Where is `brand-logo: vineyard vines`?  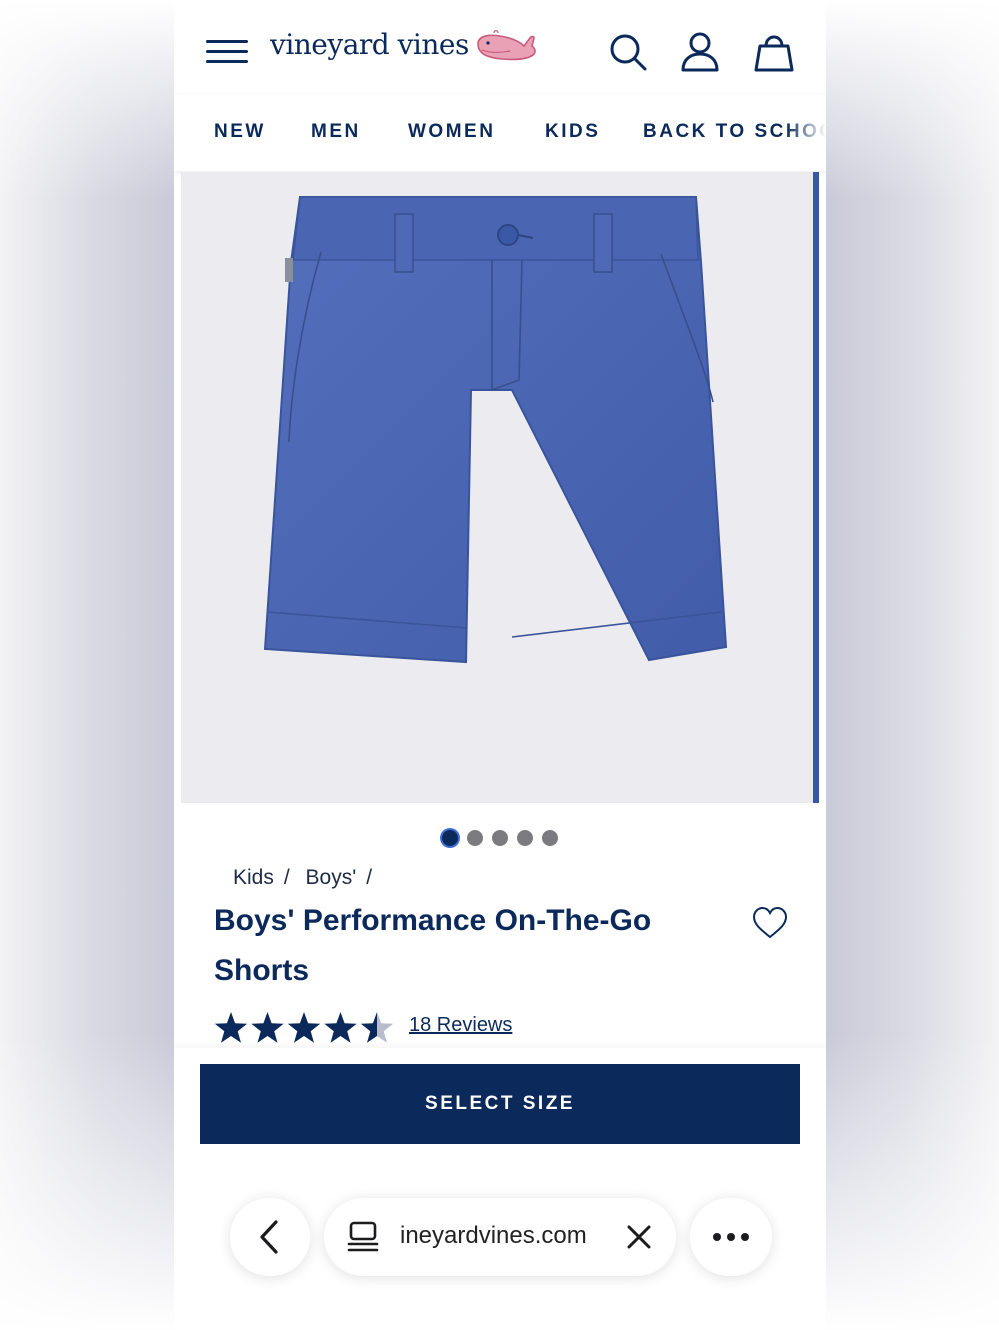 brand-logo: vineyard vines is located at coordinates (369, 44).